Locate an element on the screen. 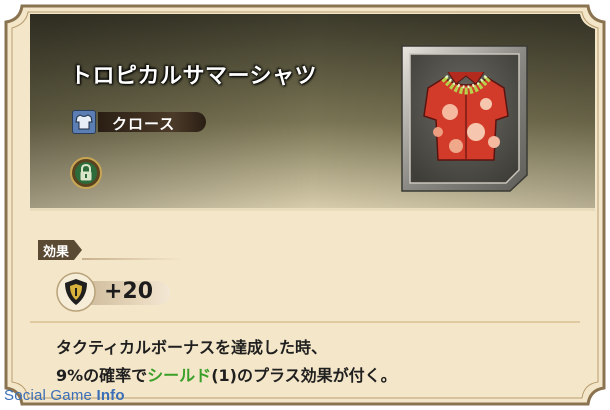 Image resolution: width=610 pixels, height=410 pixels. shield-icon is located at coordinates (76, 292).